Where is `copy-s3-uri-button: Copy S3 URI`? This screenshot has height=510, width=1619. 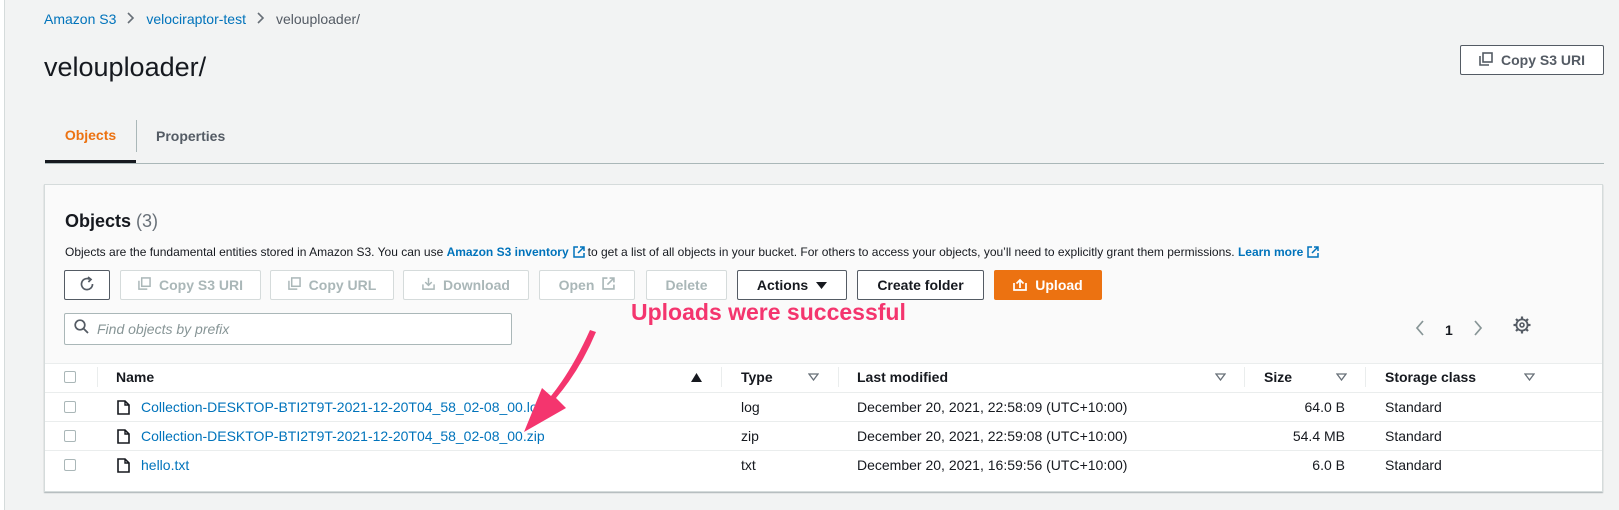
copy-s3-uri-button: Copy S3 URI is located at coordinates (190, 285).